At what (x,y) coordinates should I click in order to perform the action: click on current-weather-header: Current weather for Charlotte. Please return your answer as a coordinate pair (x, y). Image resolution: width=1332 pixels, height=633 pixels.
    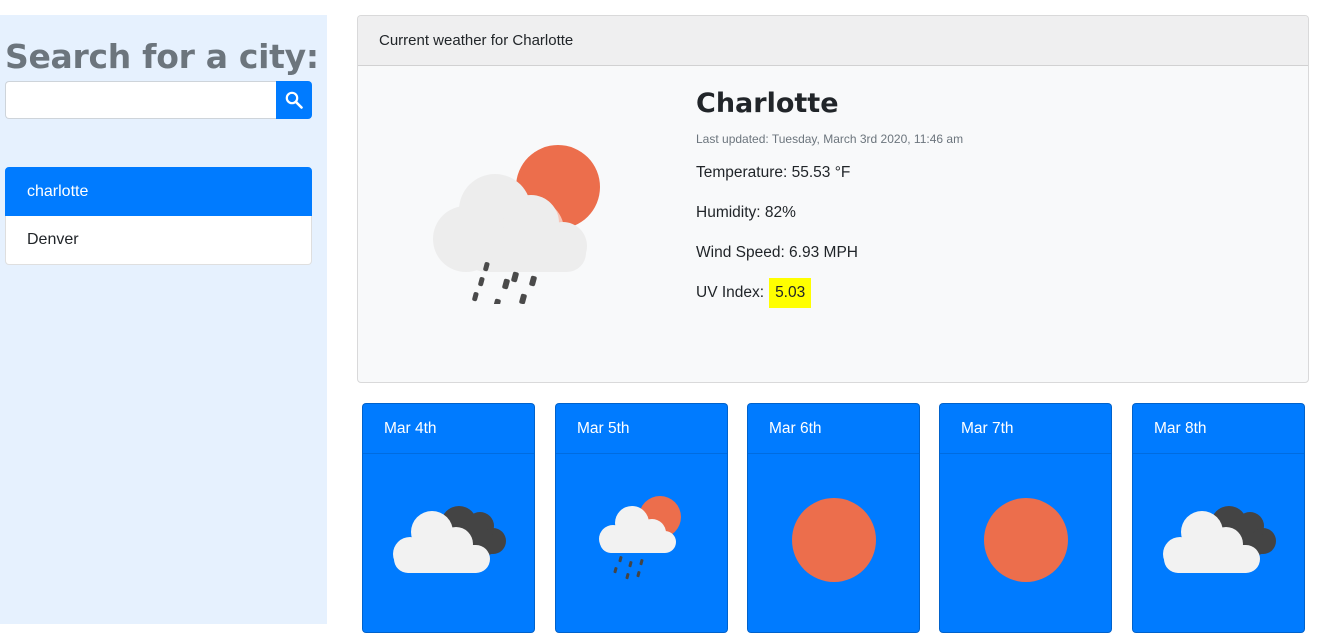
    Looking at the image, I should click on (833, 41).